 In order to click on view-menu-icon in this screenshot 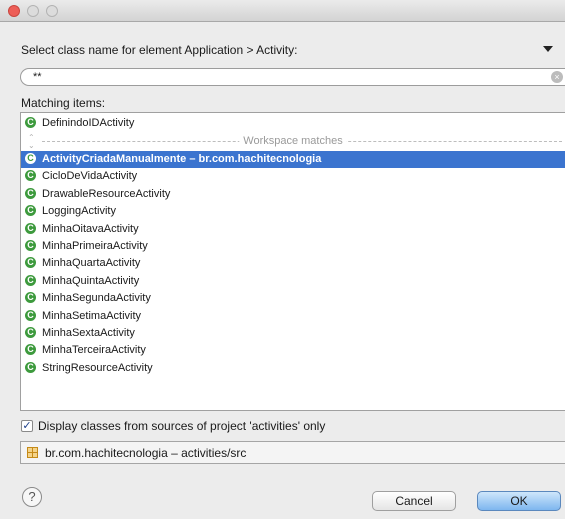, I will do `click(548, 49)`.